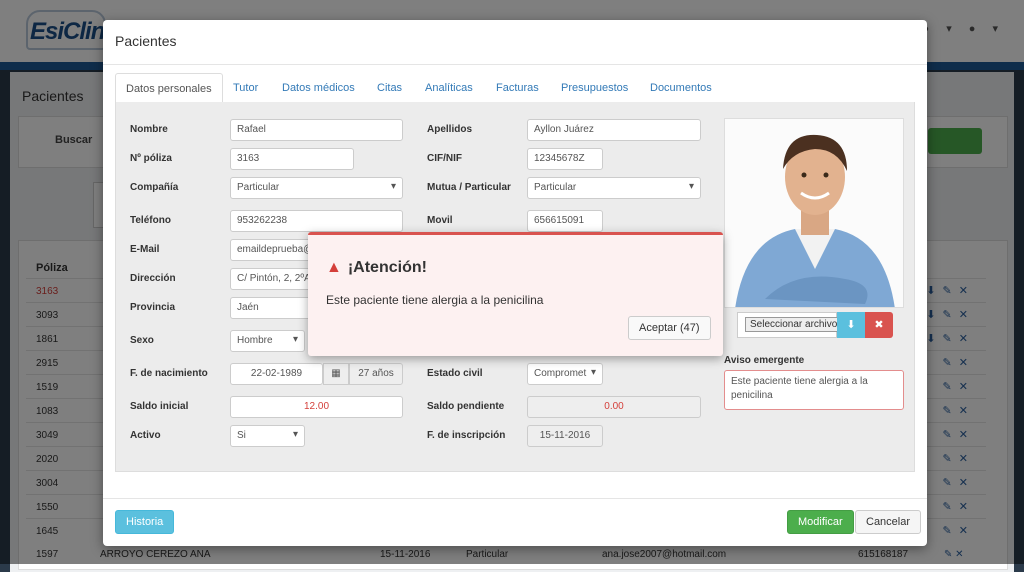 The height and width of the screenshot is (572, 1024). Describe the element at coordinates (565, 221) in the screenshot. I see `movil-field: 656615091` at that location.